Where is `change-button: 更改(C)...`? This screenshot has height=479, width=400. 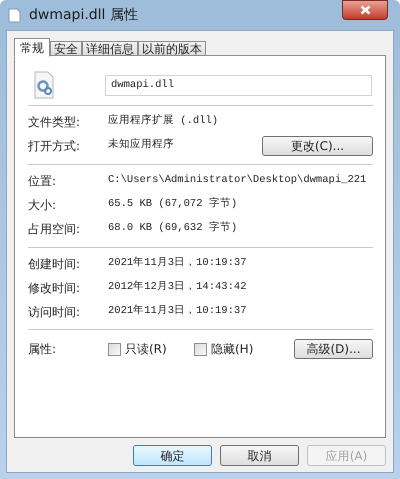 change-button: 更改(C)... is located at coordinates (317, 146).